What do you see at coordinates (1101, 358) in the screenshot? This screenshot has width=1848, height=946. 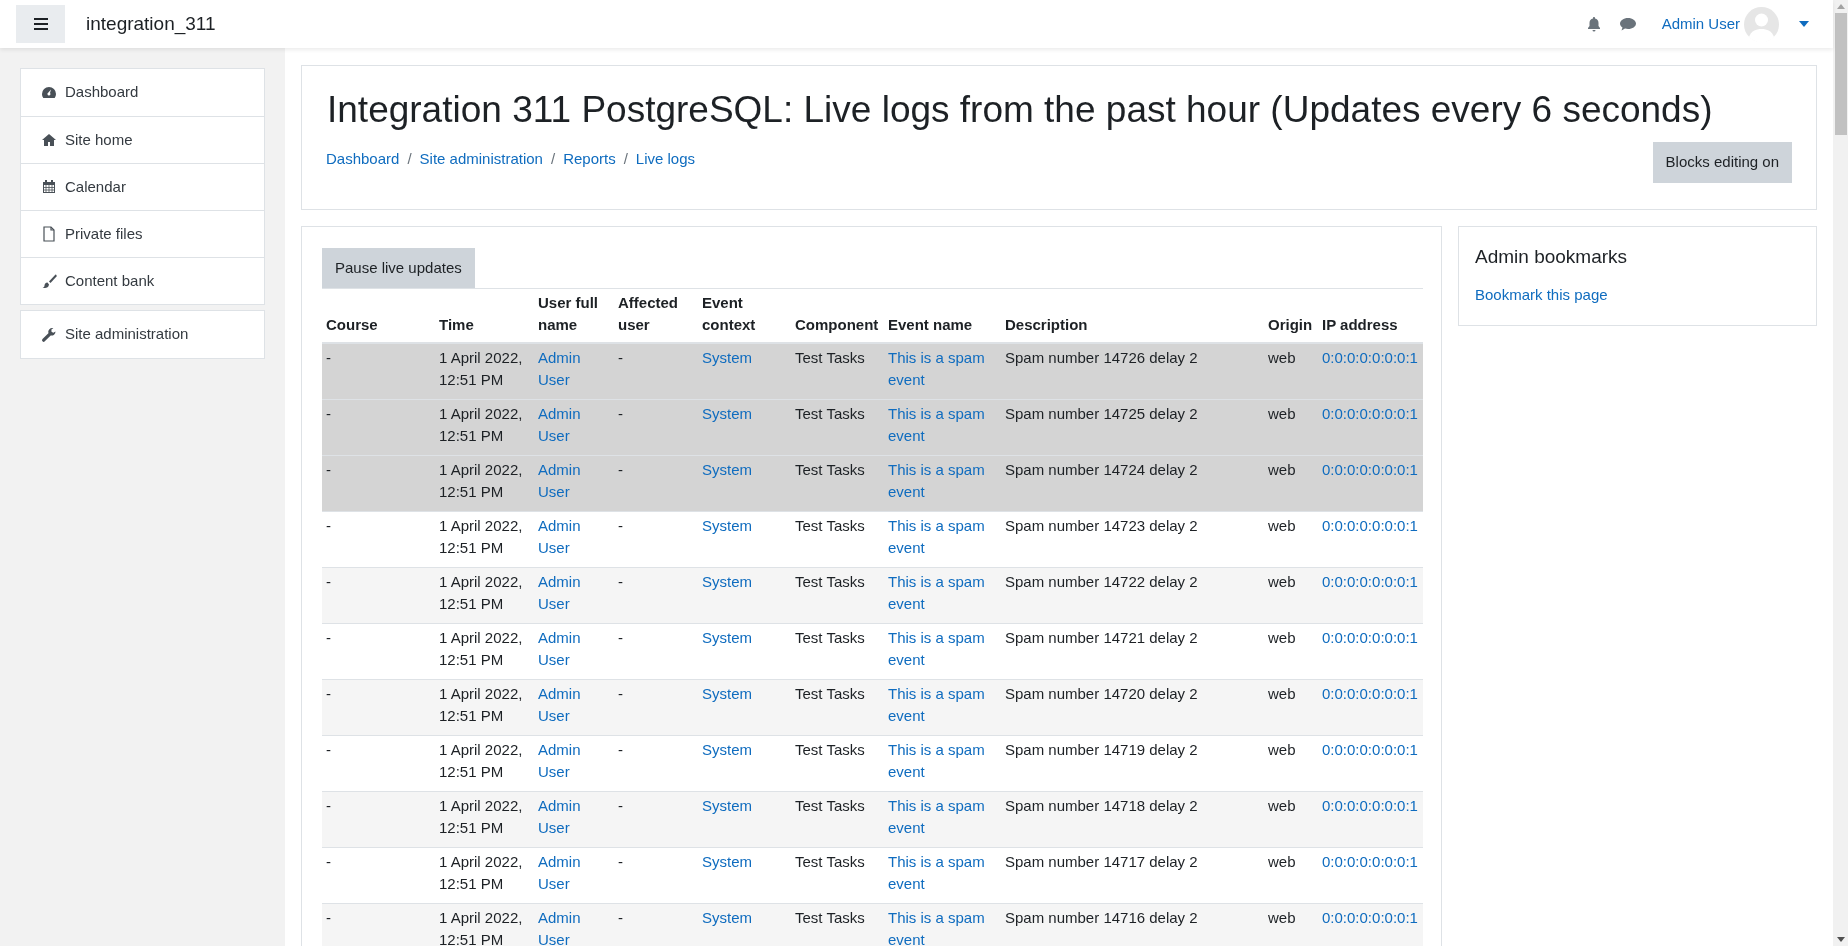 I see `table-cell: Spam number 14726 delay 2` at bounding box center [1101, 358].